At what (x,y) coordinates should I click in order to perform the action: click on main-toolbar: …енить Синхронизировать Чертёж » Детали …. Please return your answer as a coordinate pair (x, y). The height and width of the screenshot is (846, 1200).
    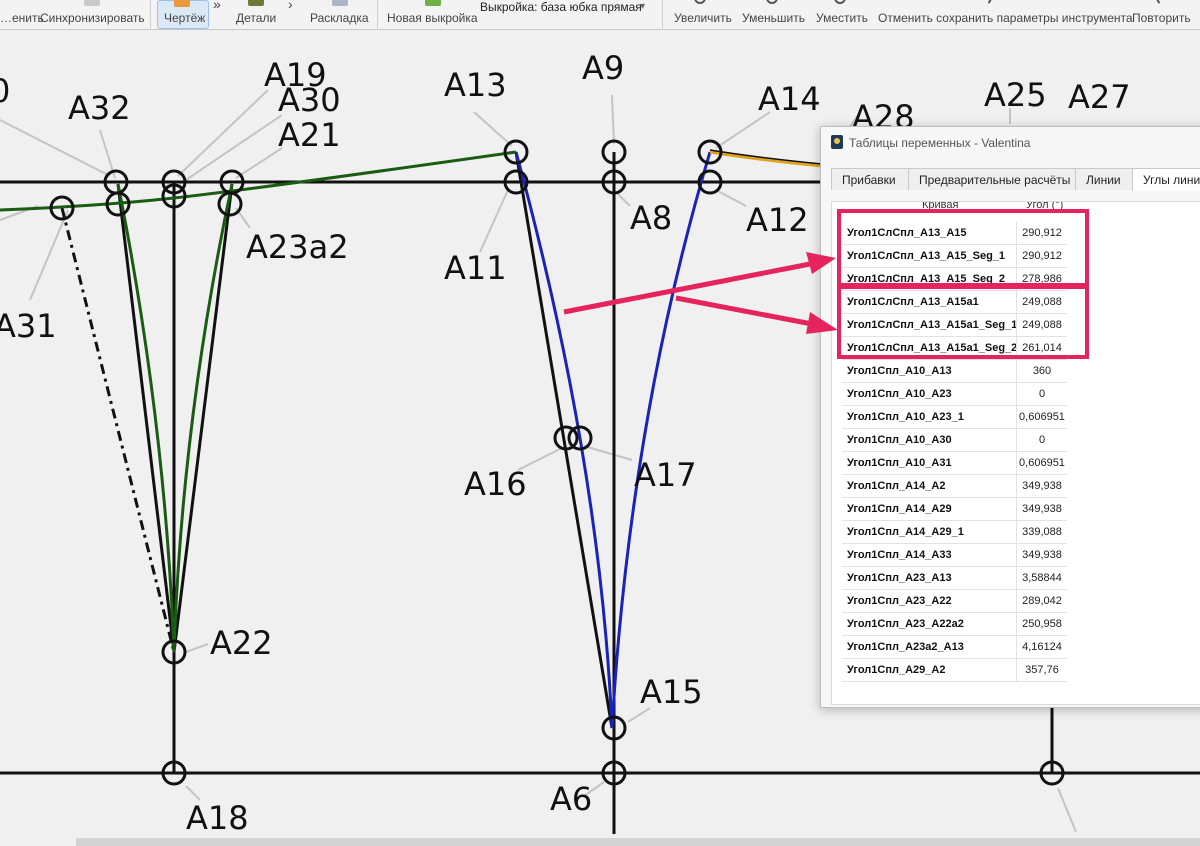
    Looking at the image, I should click on (600, 15).